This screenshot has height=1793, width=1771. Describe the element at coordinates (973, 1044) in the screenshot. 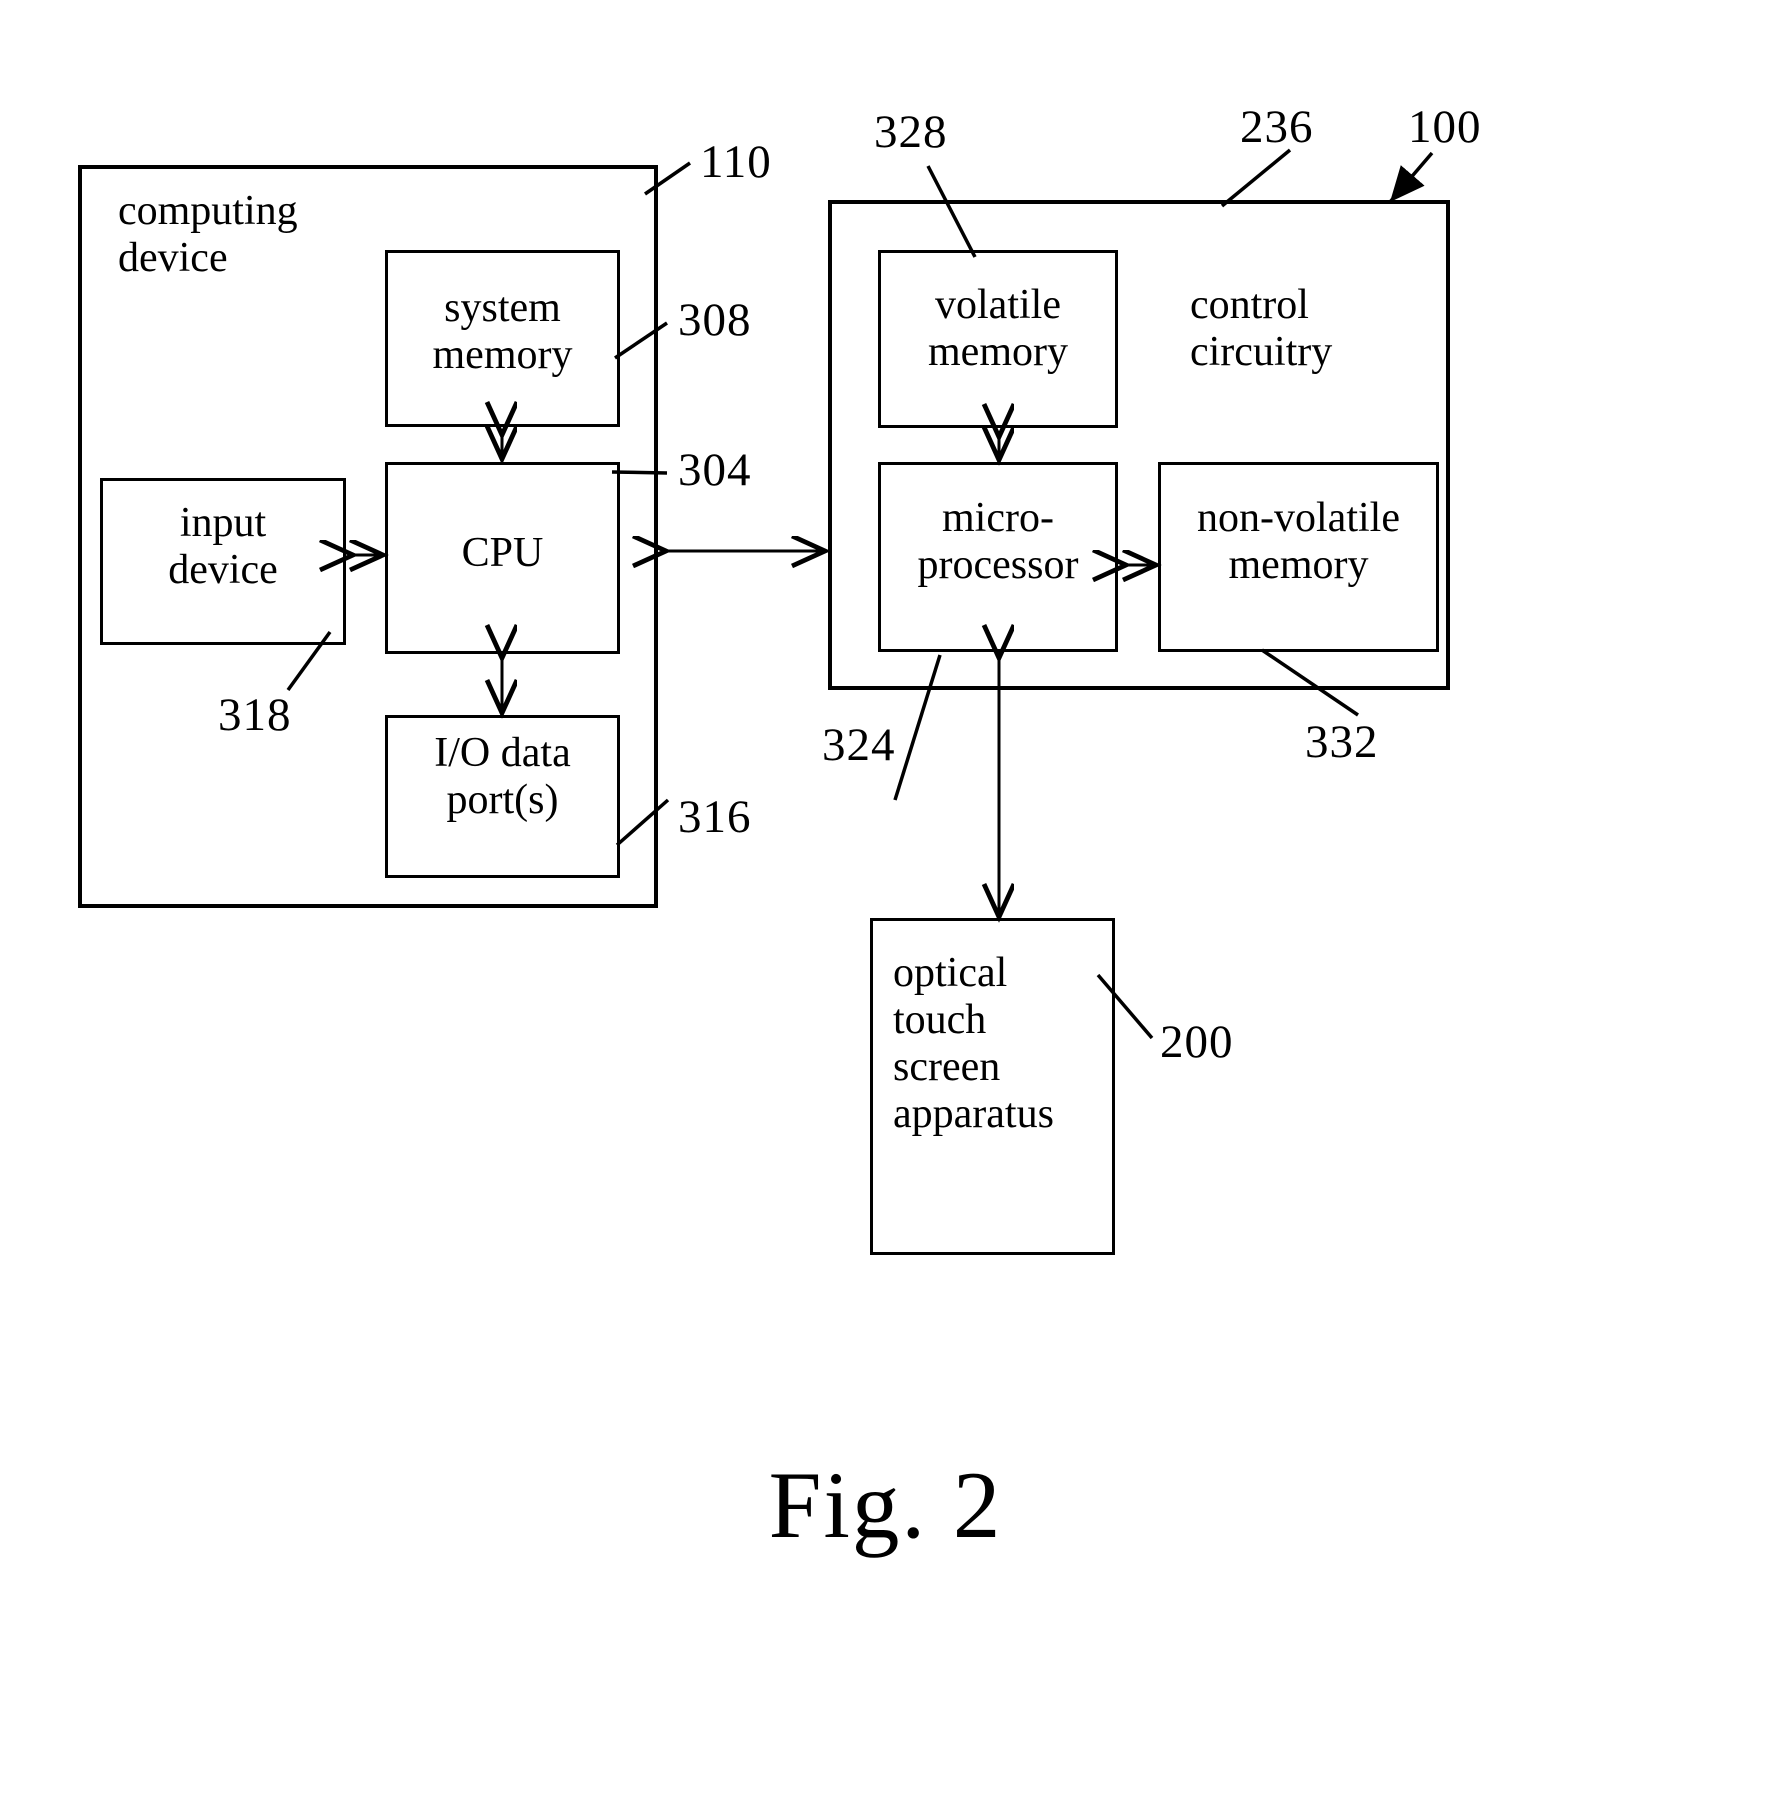

I see `optical-touch-screen-label: optical touch screen apparatus` at that location.